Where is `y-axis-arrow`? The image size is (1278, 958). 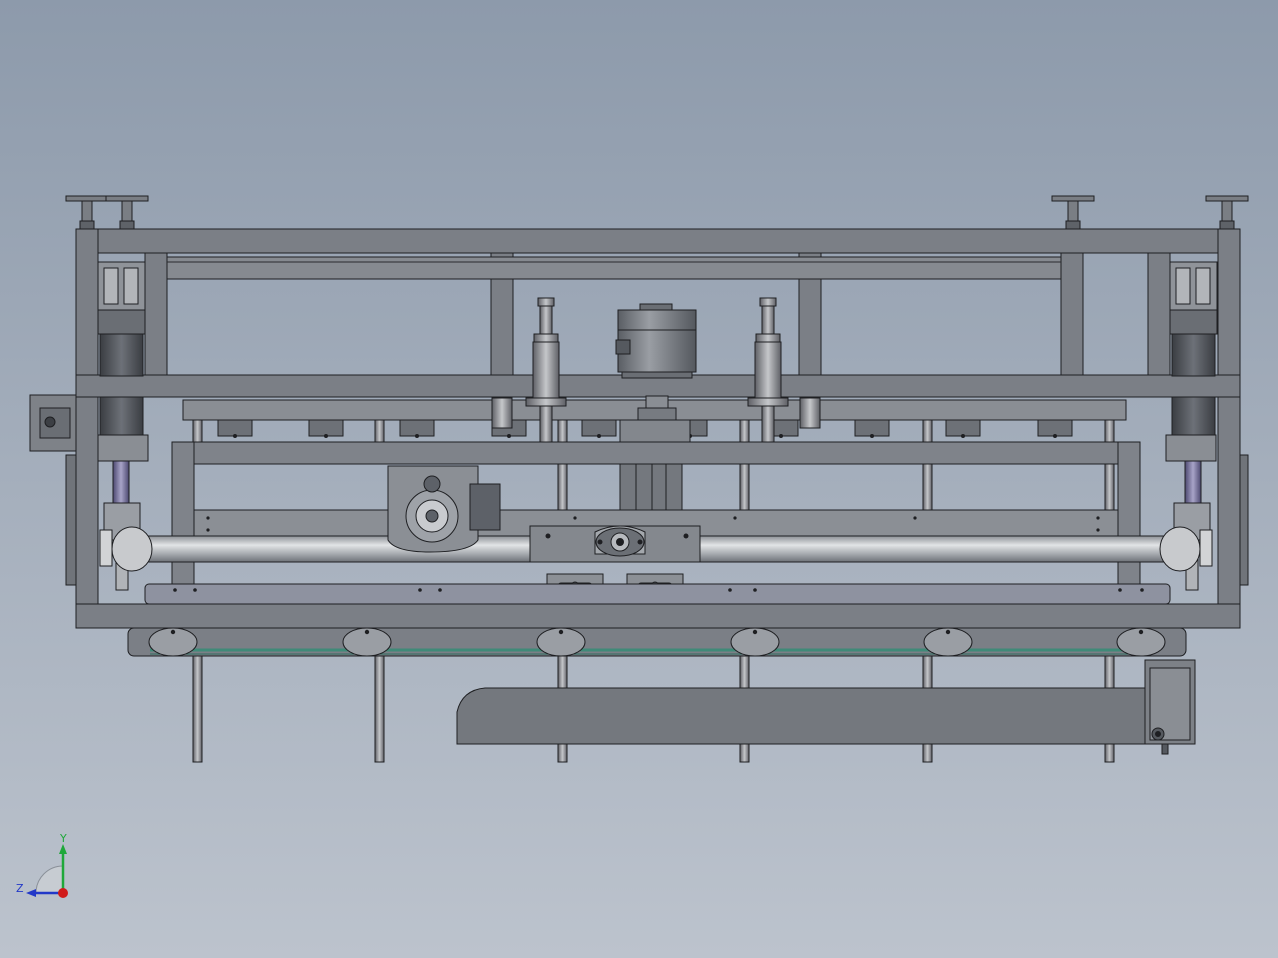 y-axis-arrow is located at coordinates (63, 849).